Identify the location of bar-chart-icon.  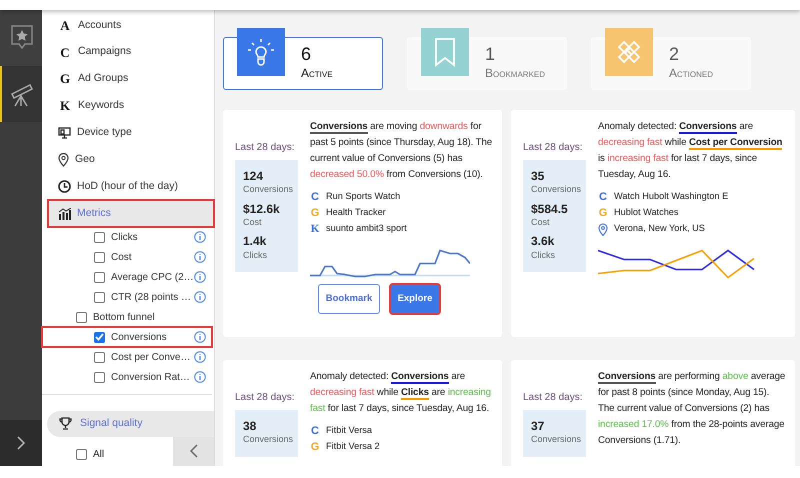
(64, 214).